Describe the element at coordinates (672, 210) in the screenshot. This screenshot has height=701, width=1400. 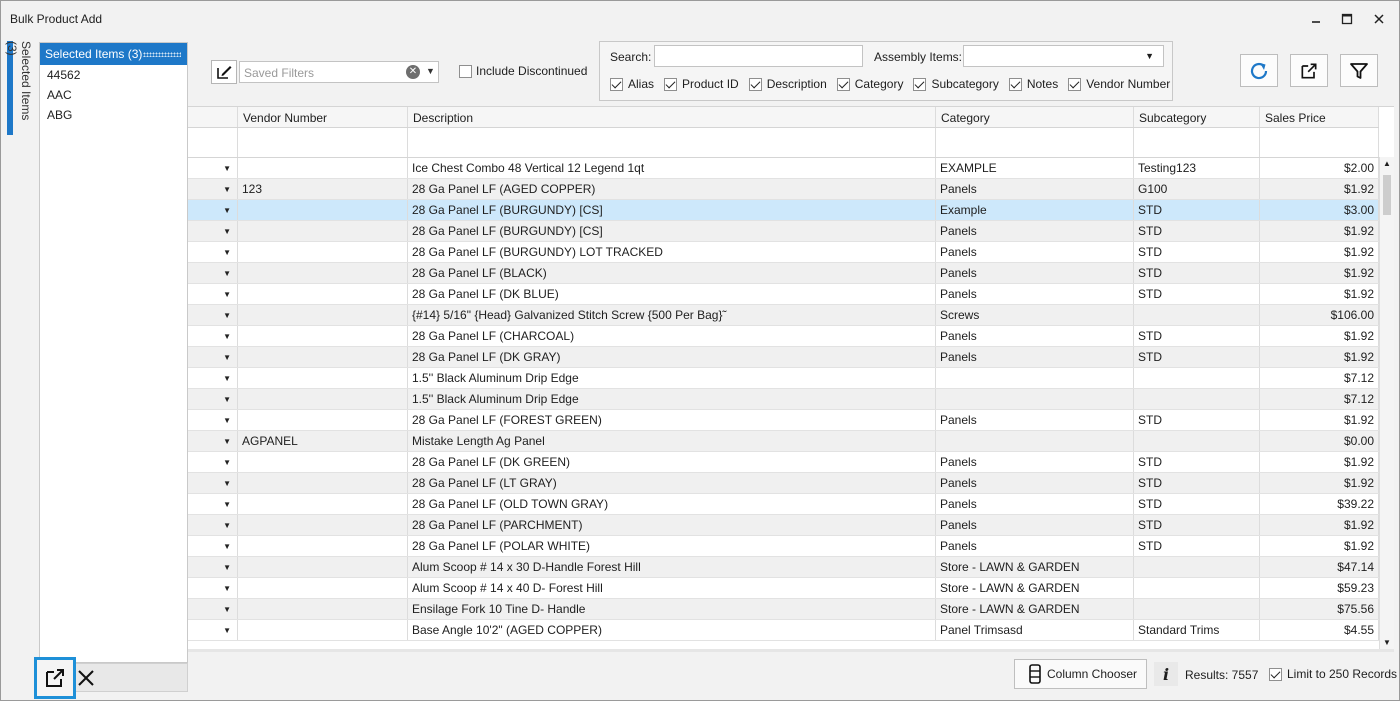
I see `cell-description: 28 Ga Panel LF (BURGUNDY) [CS]` at that location.